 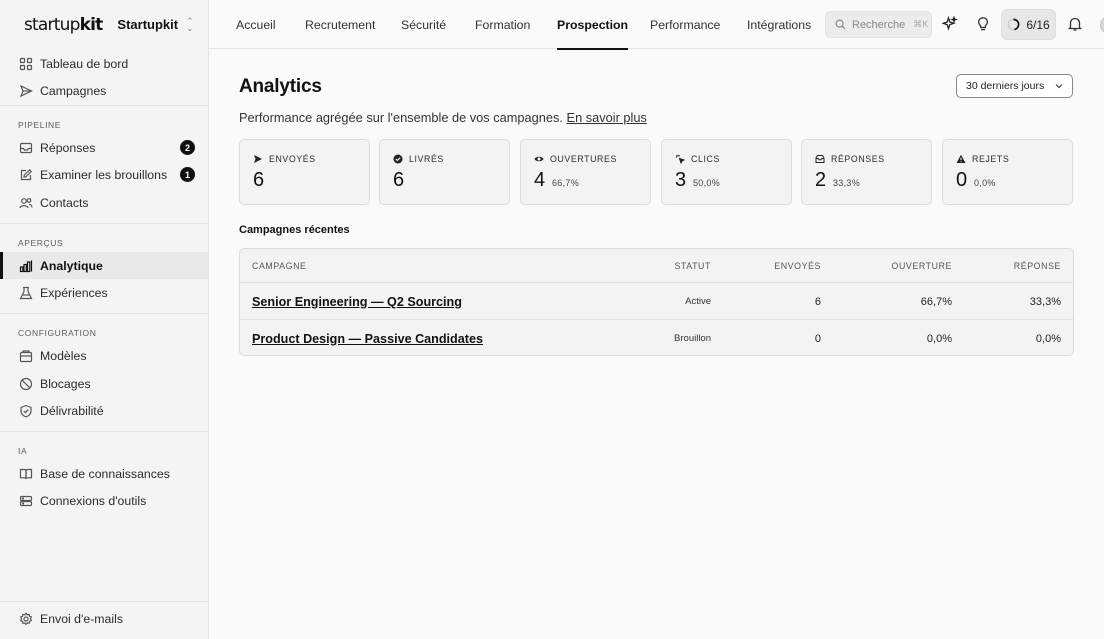 I want to click on stat-card-sent: ENVOYÉS 6, so click(x=304, y=172).